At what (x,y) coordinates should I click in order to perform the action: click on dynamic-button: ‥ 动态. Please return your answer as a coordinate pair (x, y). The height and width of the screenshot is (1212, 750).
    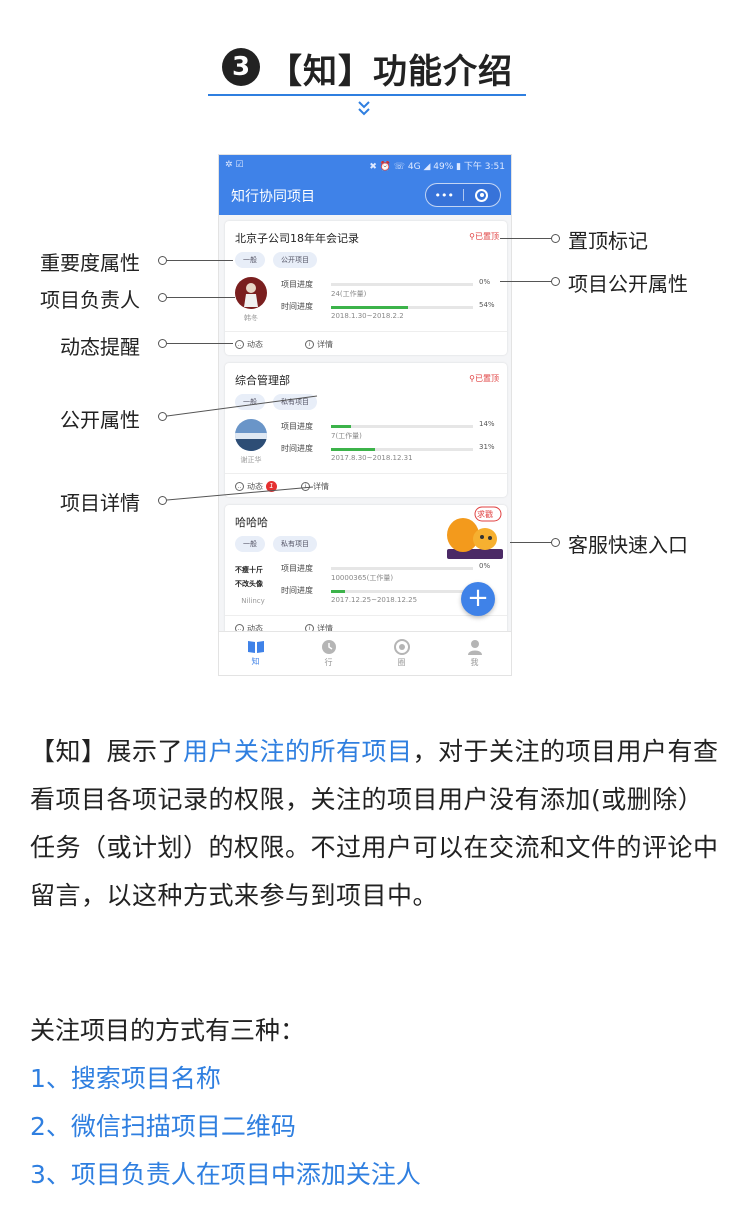
    Looking at the image, I should click on (249, 344).